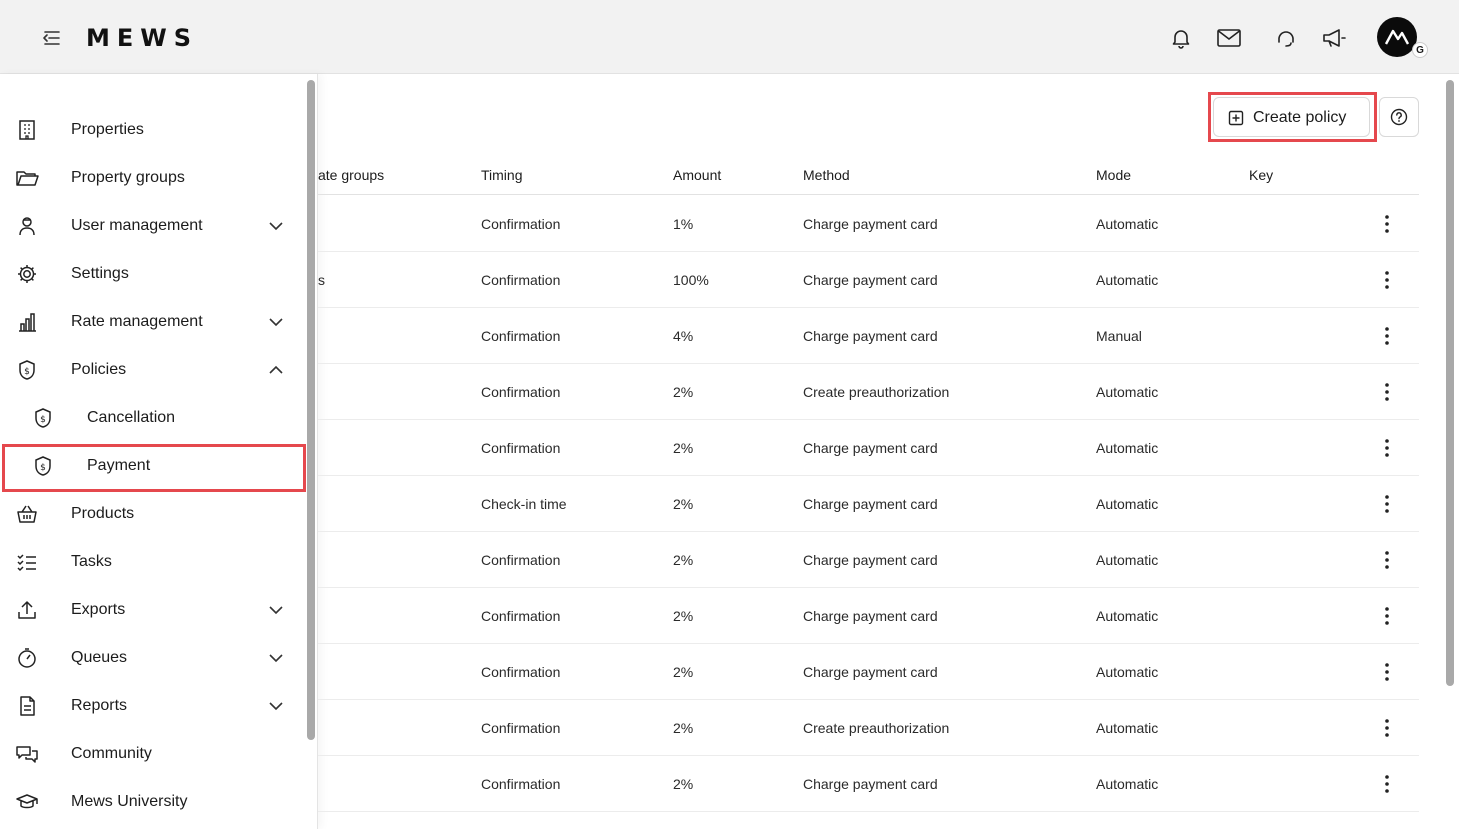  What do you see at coordinates (150, 130) in the screenshot?
I see `sidebar-item-properties: Properties` at bounding box center [150, 130].